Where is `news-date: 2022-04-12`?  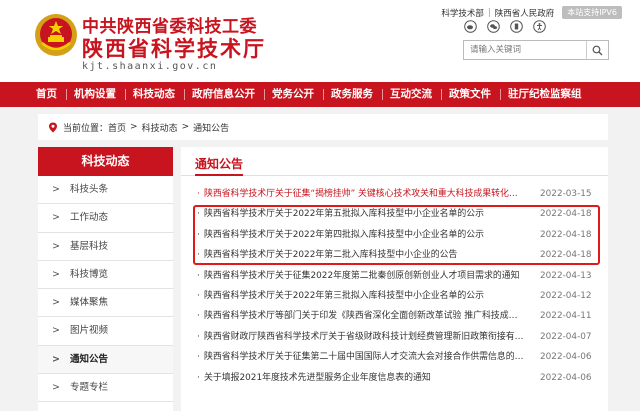 news-date: 2022-04-12 is located at coordinates (566, 295).